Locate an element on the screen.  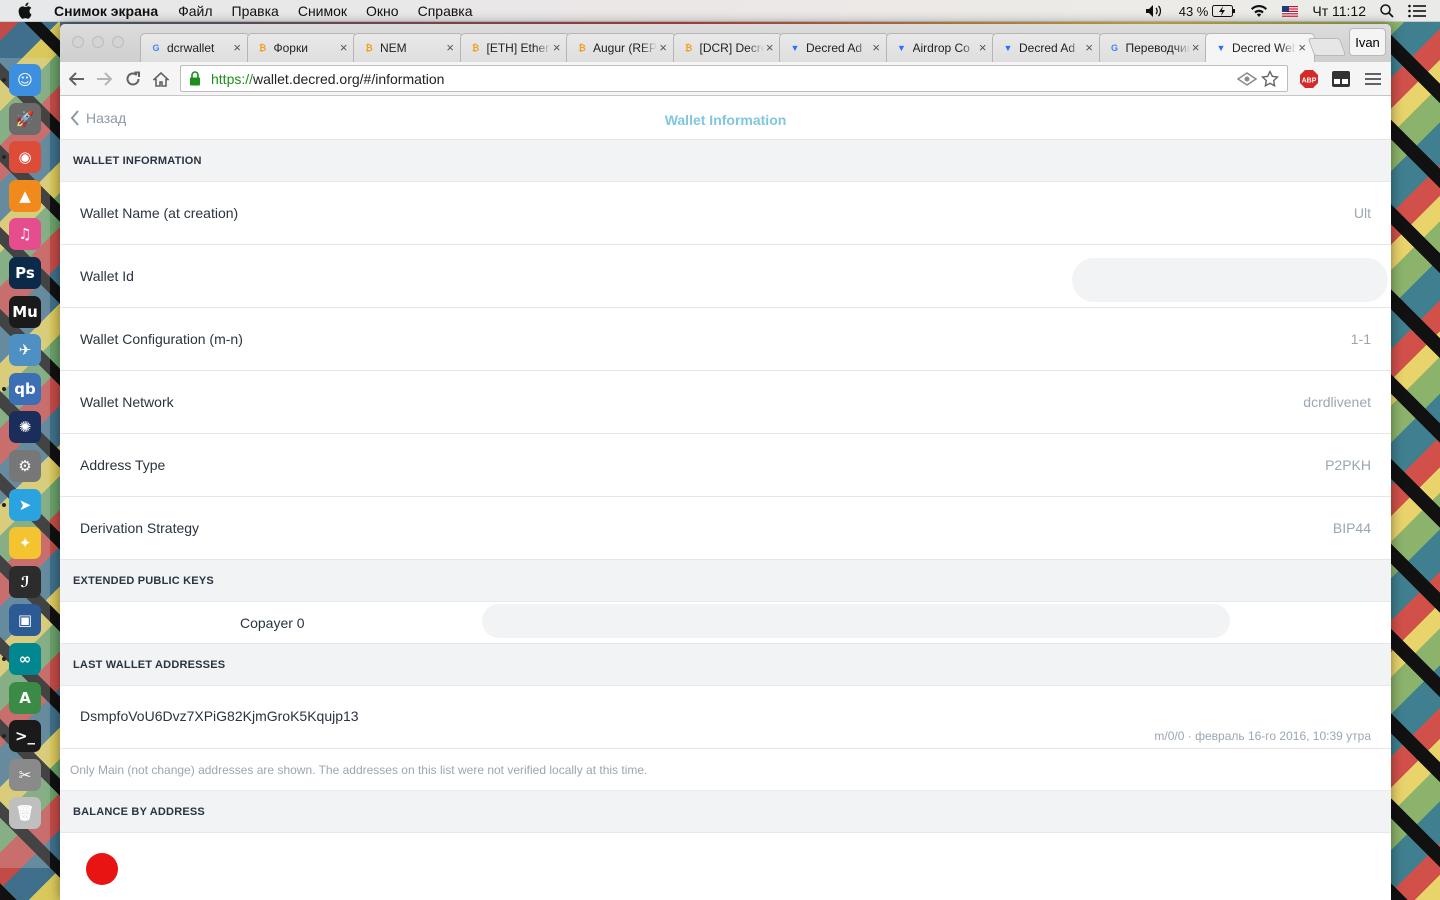
menu-window: Окно is located at coordinates (382, 11).